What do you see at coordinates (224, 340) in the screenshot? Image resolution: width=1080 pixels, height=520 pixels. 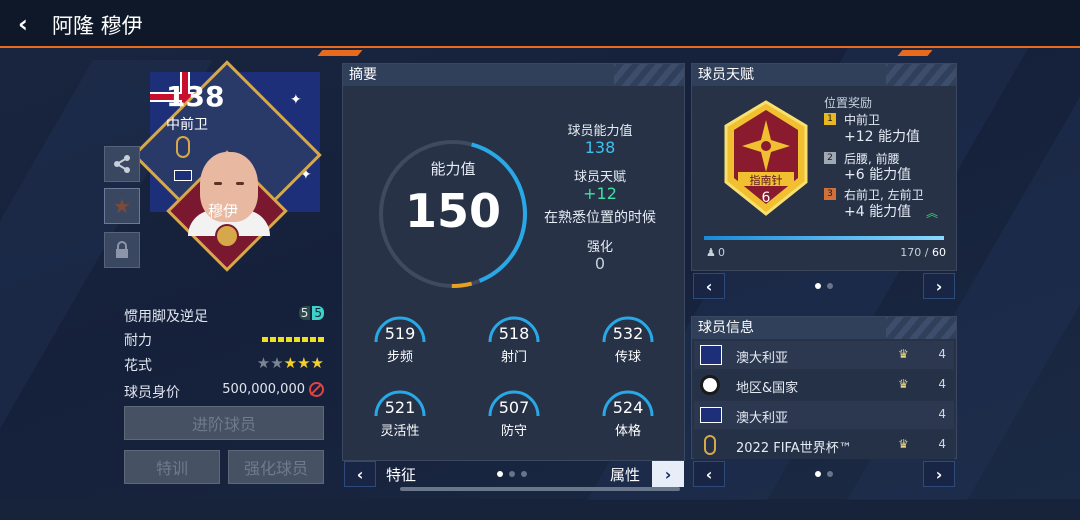 I see `stamina-row: 耐力` at bounding box center [224, 340].